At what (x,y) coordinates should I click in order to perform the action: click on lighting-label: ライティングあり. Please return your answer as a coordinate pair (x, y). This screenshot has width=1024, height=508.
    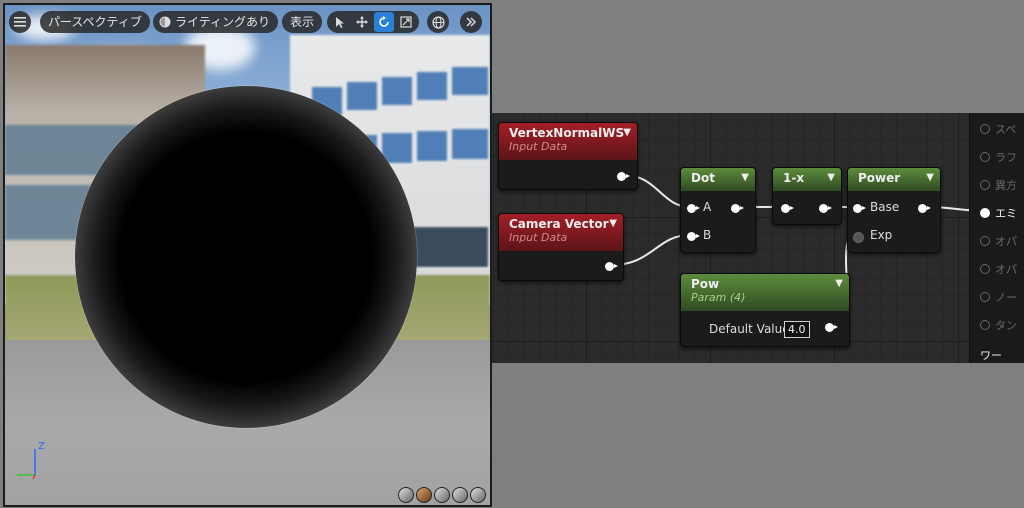
    Looking at the image, I should click on (223, 22).